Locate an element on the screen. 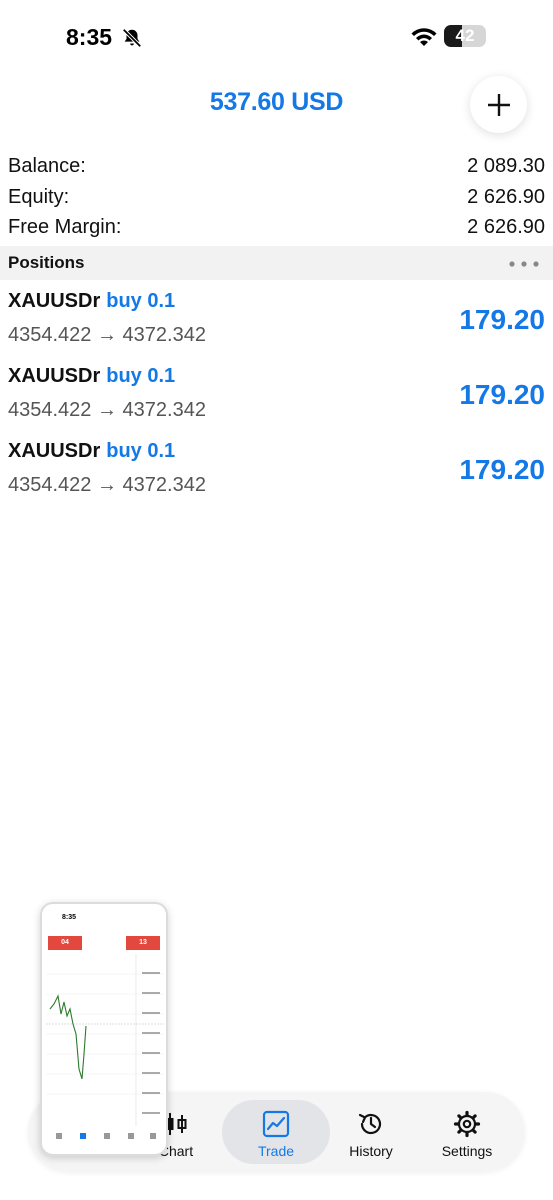  plus-icon is located at coordinates (498, 104).